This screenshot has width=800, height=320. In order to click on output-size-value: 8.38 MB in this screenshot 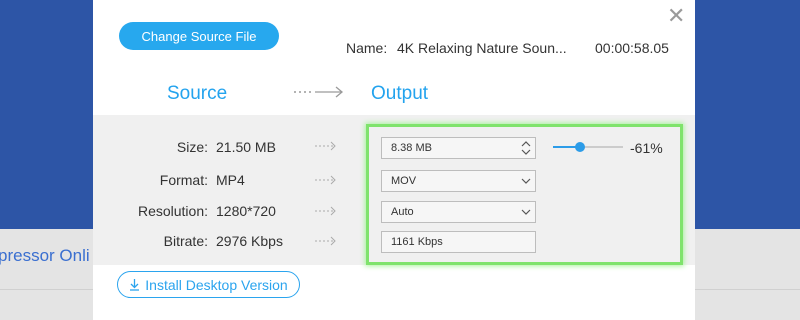, I will do `click(411, 148)`.